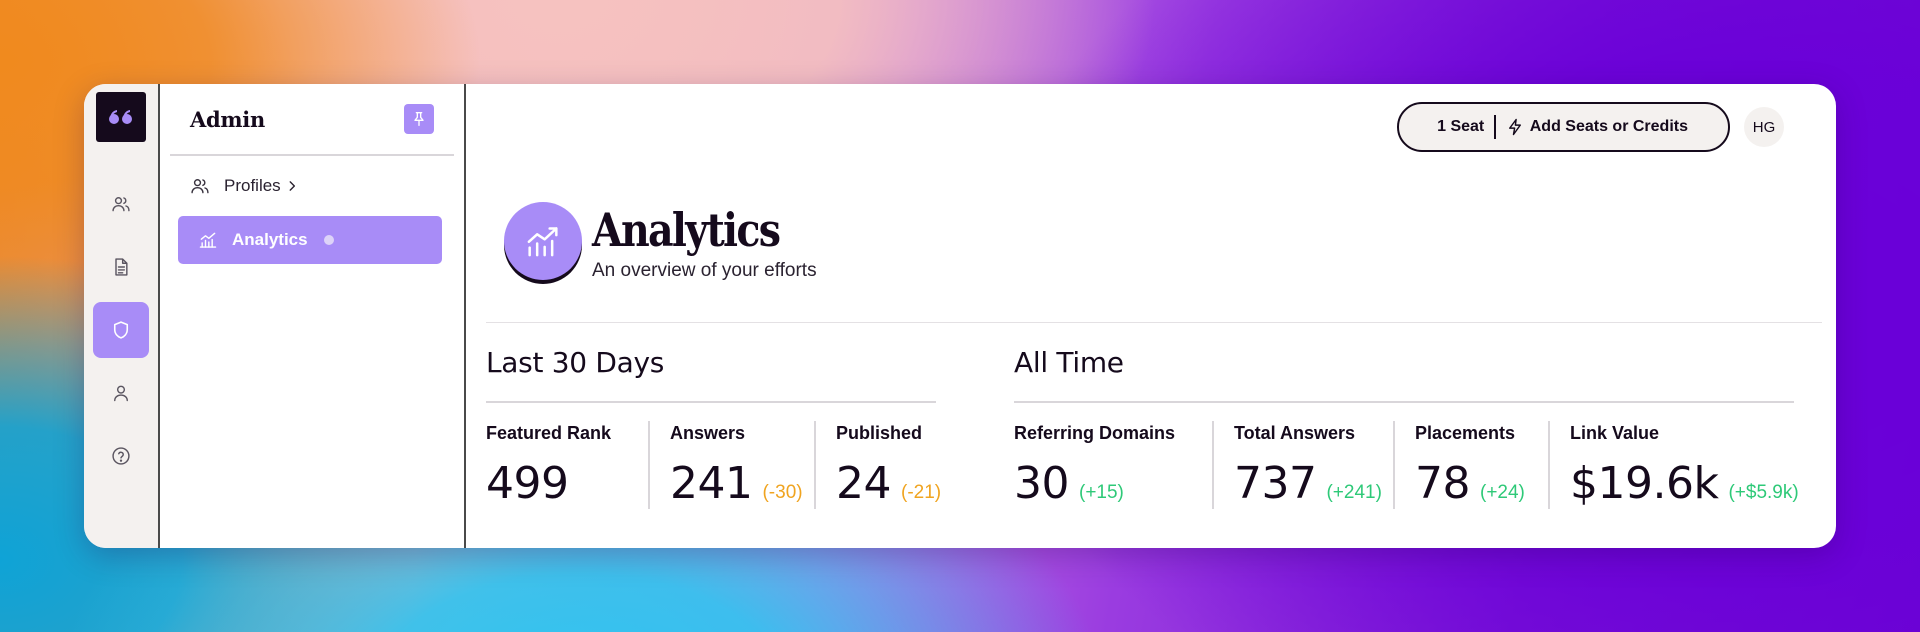 The width and height of the screenshot is (1920, 632). I want to click on chevron-right-icon, so click(292, 186).